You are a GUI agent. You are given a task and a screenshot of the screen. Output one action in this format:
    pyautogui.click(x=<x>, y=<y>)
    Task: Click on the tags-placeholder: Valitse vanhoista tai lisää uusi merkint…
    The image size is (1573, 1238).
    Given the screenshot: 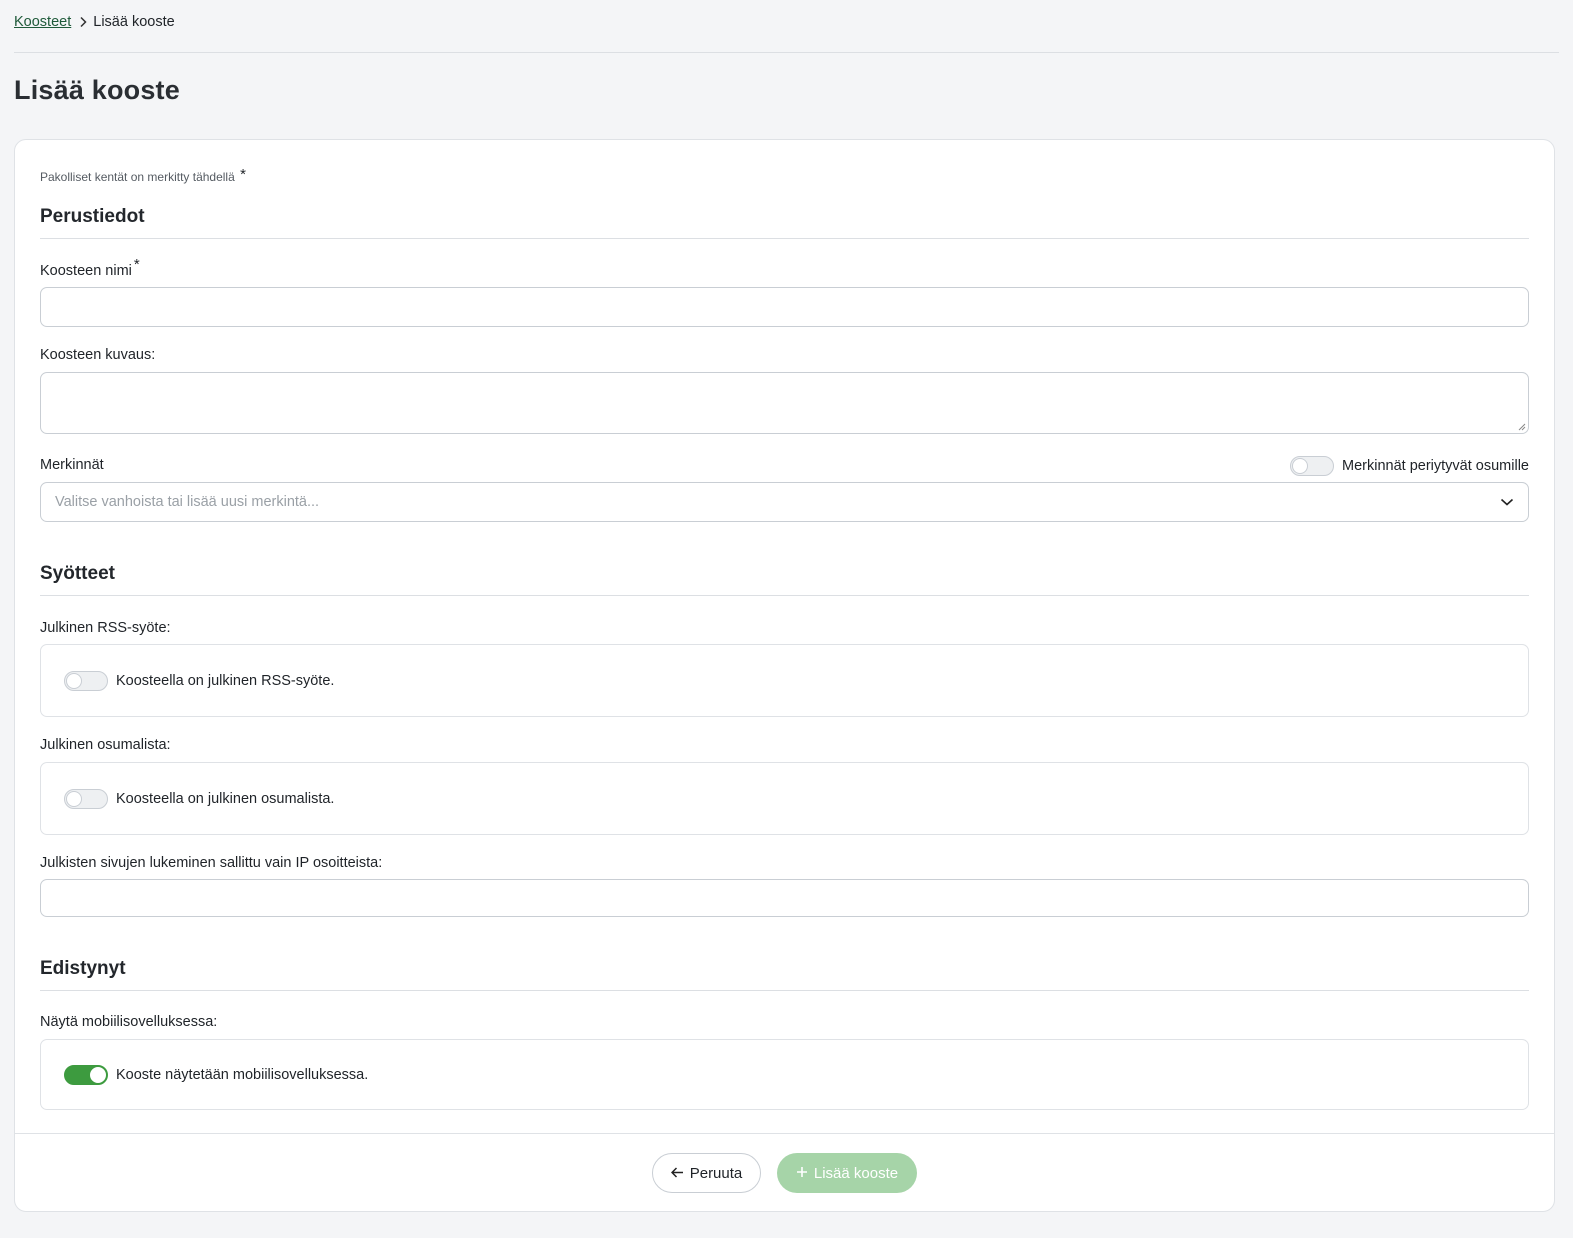 What is the action you would take?
    pyautogui.click(x=187, y=502)
    